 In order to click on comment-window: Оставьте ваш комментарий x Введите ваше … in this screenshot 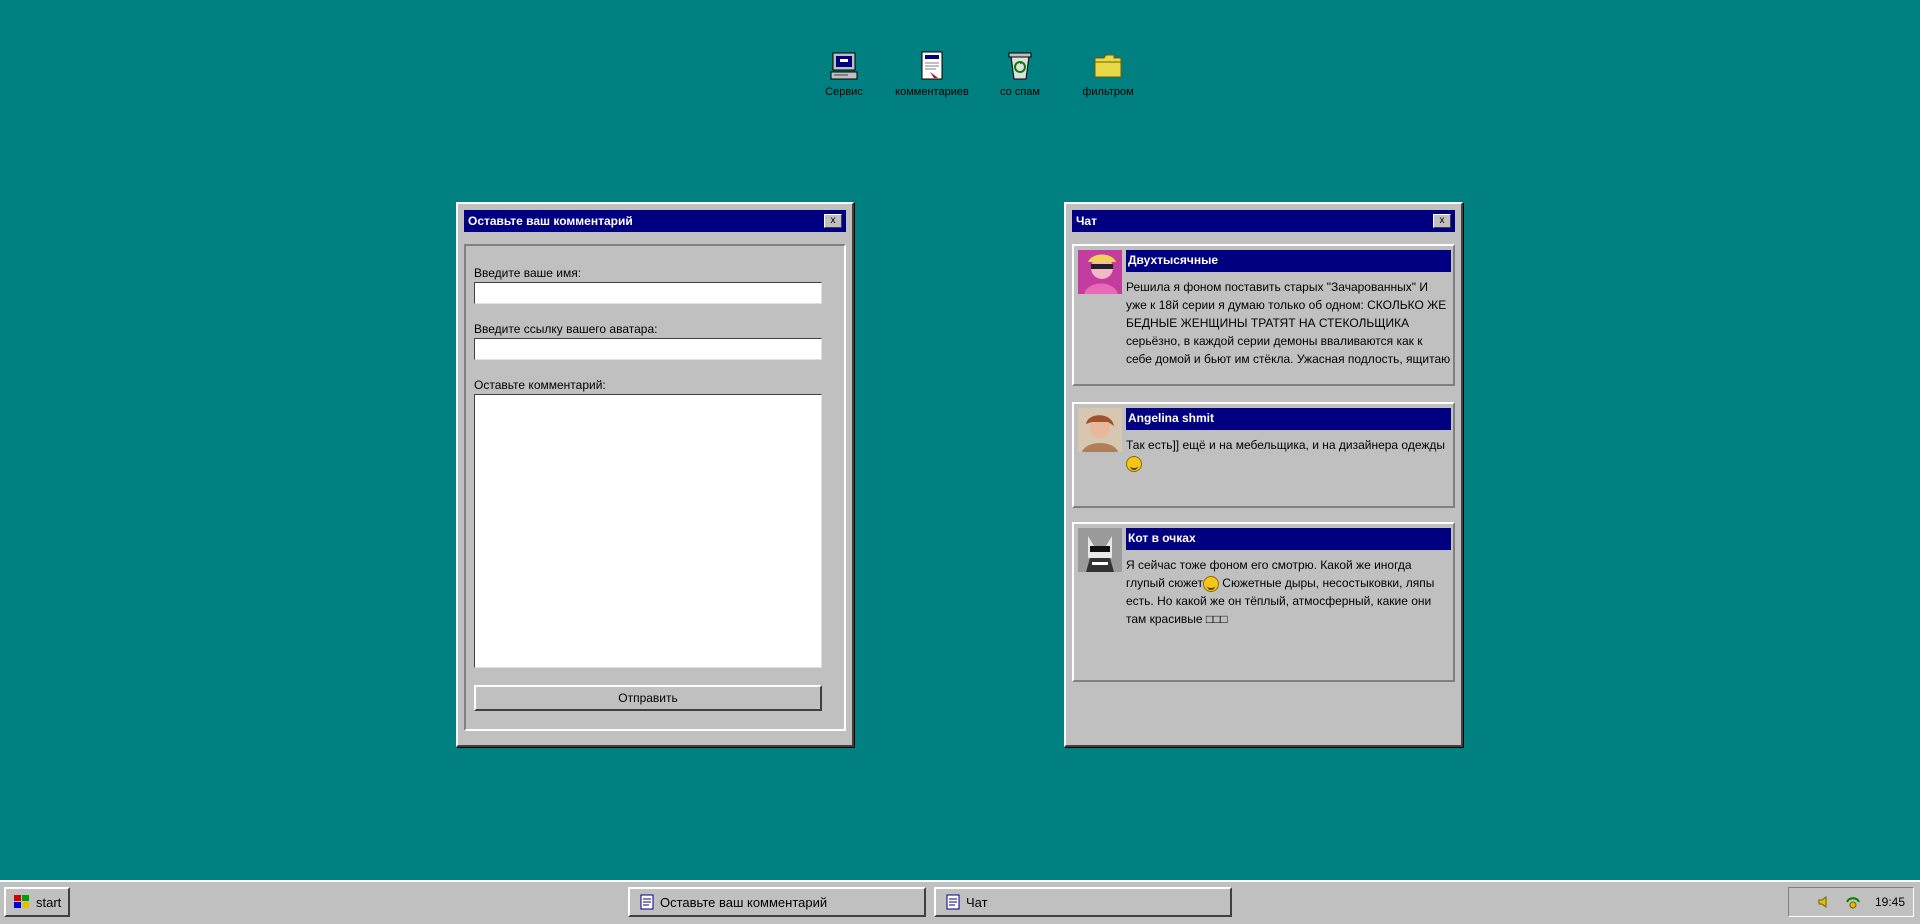, I will do `click(655, 474)`.